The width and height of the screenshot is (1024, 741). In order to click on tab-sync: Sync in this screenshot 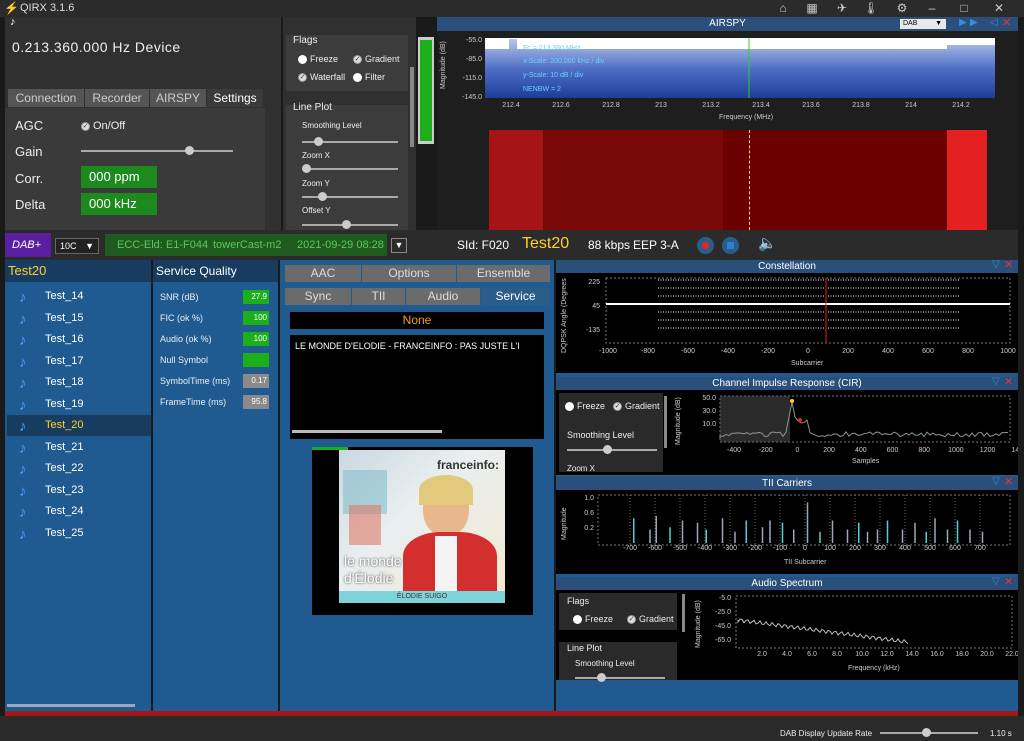, I will do `click(318, 296)`.